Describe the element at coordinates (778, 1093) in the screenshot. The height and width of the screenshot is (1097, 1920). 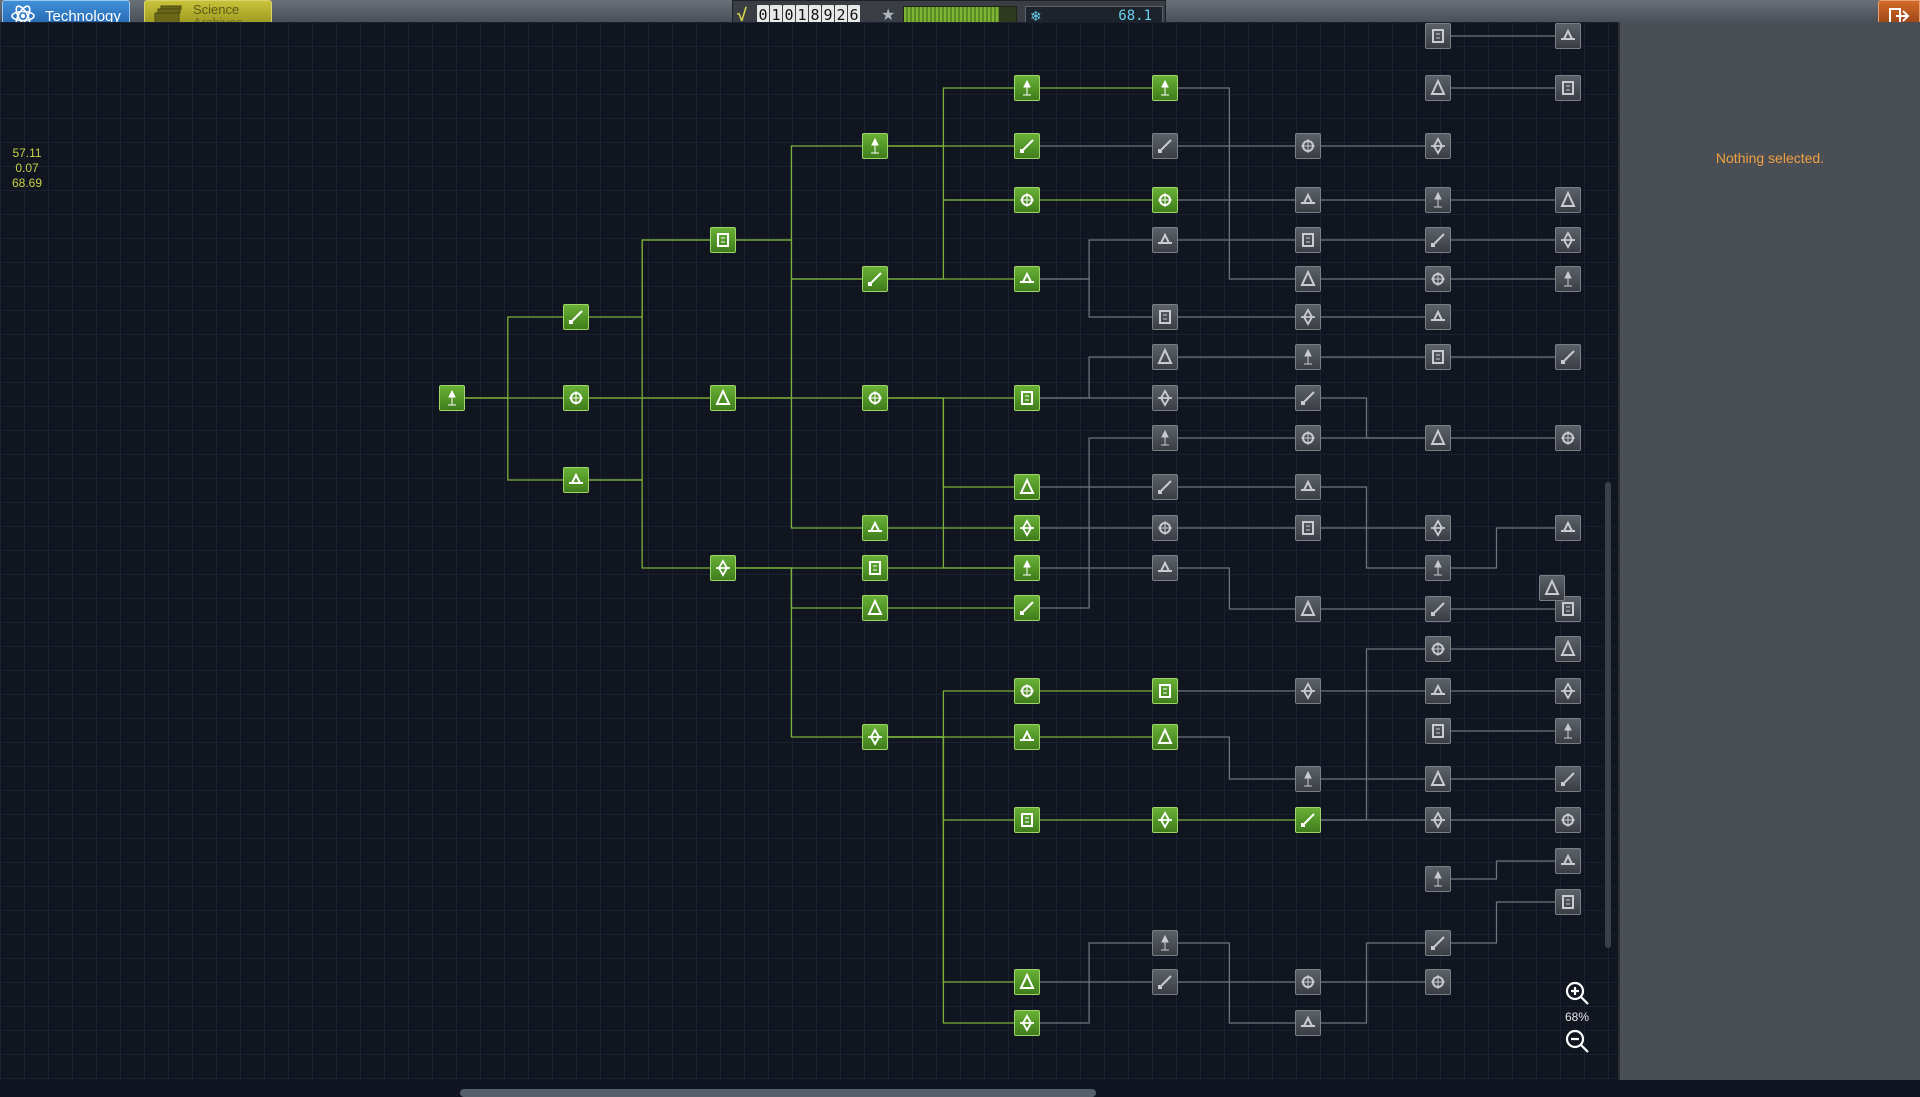
I see `horizontal-scrollbar` at that location.